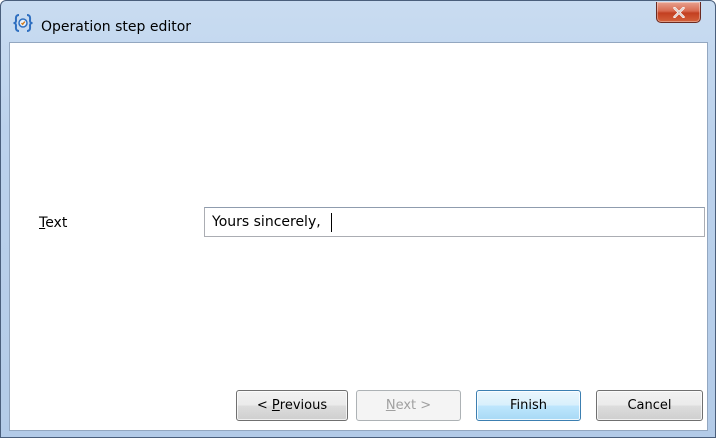  Describe the element at coordinates (358, 21) in the screenshot. I see `title-bar: Operation step editor` at that location.